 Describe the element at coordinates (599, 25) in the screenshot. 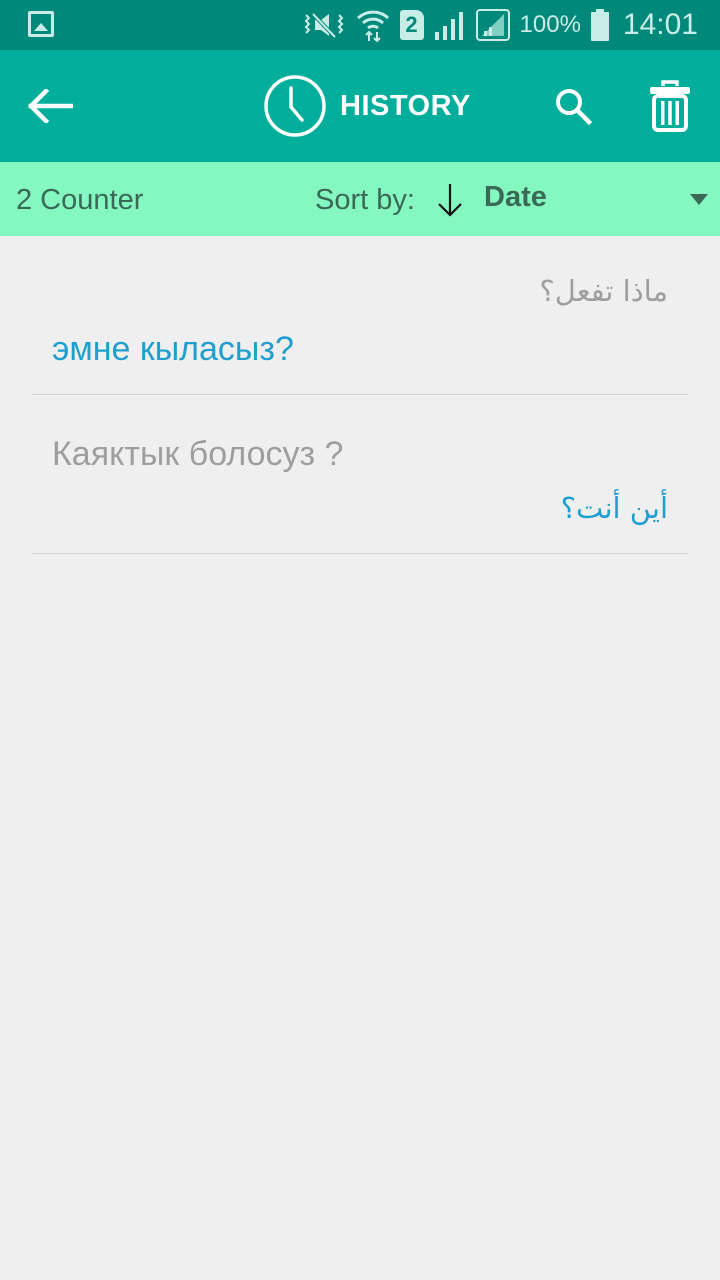

I see `battery-icon` at that location.